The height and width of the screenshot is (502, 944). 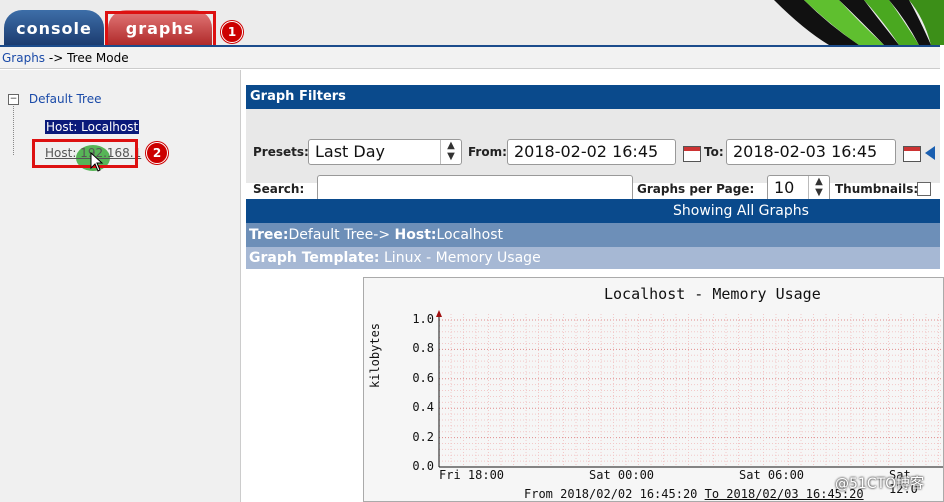 What do you see at coordinates (472, 475) in the screenshot?
I see `x-tick-label: Fri 18:00` at bounding box center [472, 475].